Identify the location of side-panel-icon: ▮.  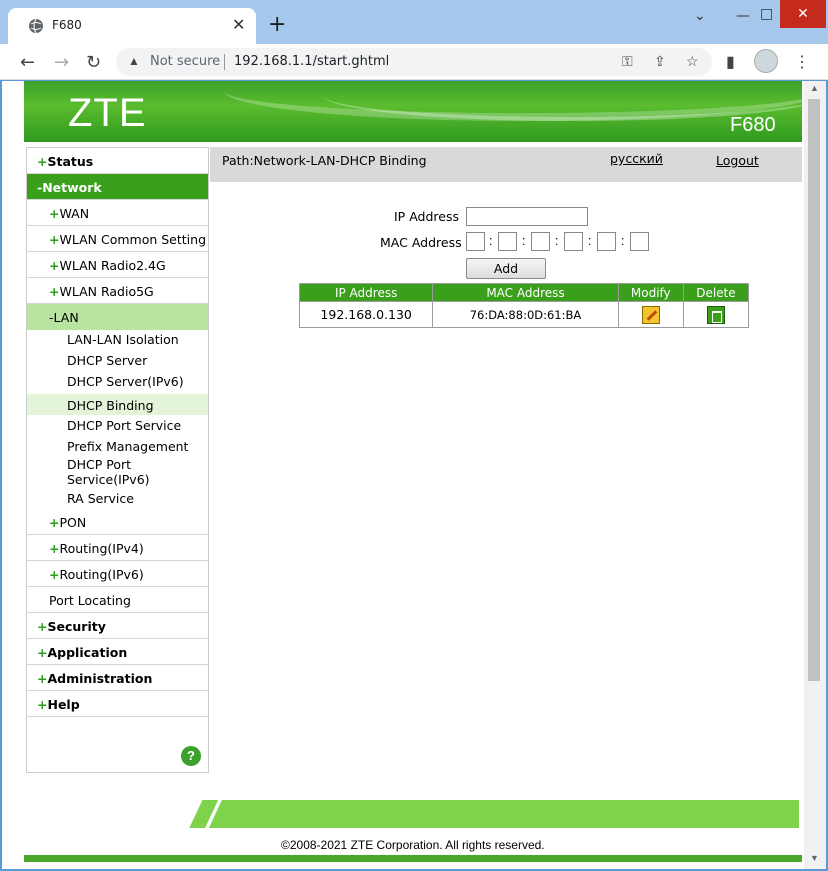
(730, 62).